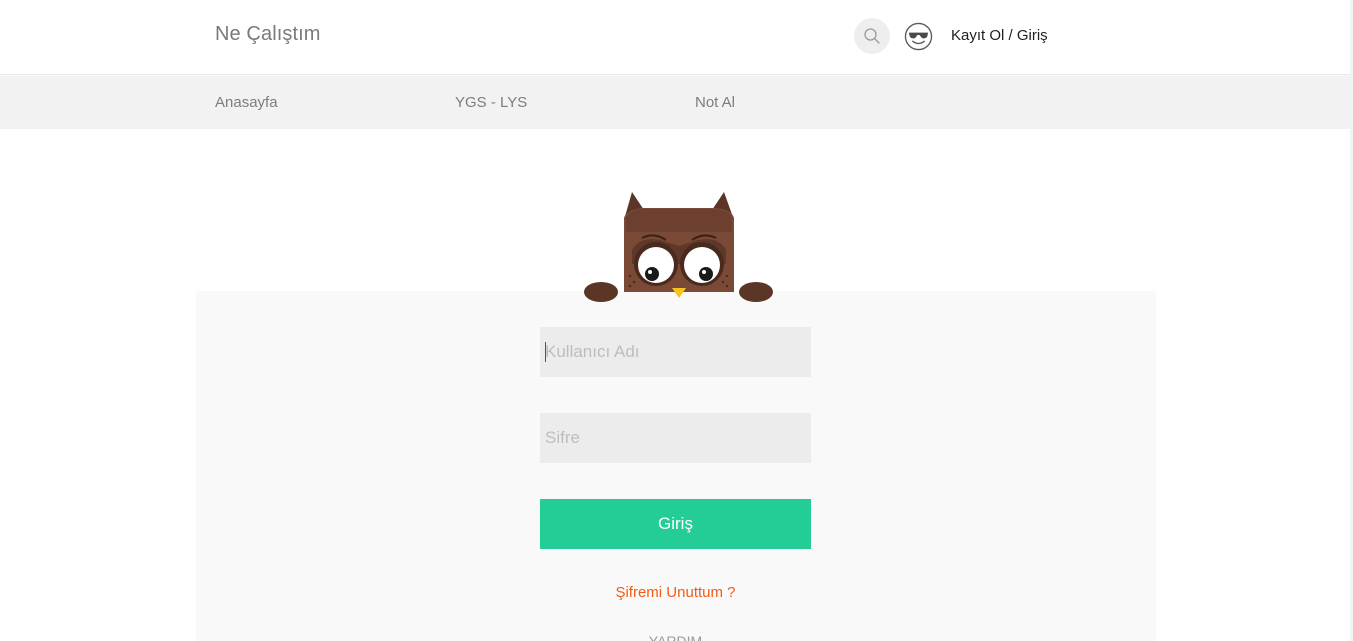  Describe the element at coordinates (491, 102) in the screenshot. I see `nav-item-ygs-lys: YGS - LYS` at that location.